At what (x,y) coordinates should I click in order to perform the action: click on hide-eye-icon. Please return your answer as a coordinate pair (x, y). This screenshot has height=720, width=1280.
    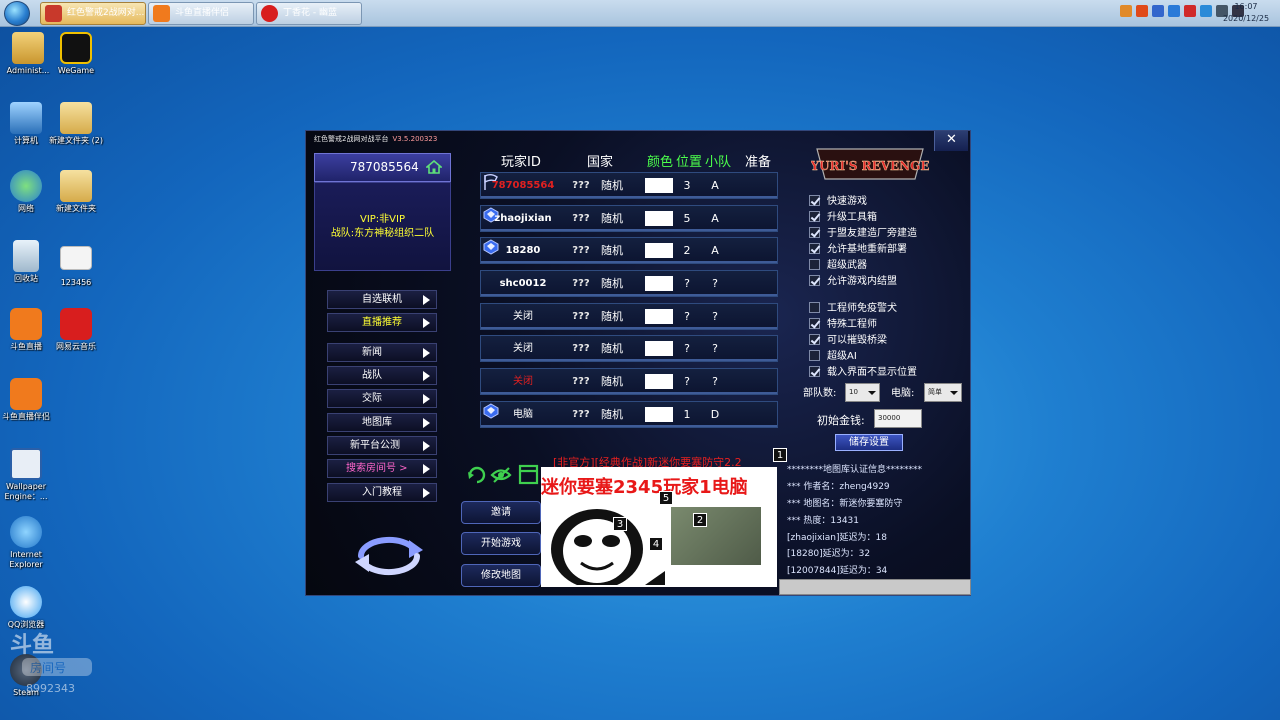
    Looking at the image, I should click on (501, 475).